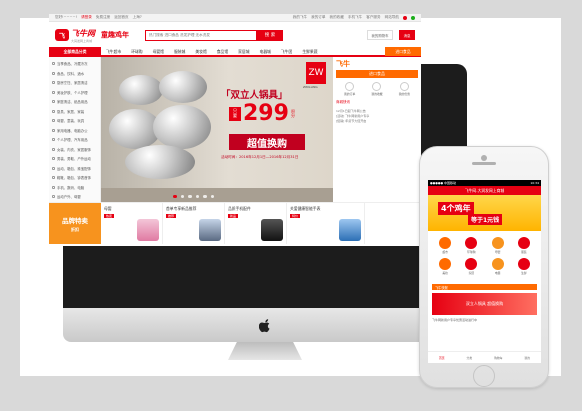 This screenshot has width=582, height=411. What do you see at coordinates (337, 17) in the screenshot?
I see `topbar-link-favorites: 我的收藏` at bounding box center [337, 17].